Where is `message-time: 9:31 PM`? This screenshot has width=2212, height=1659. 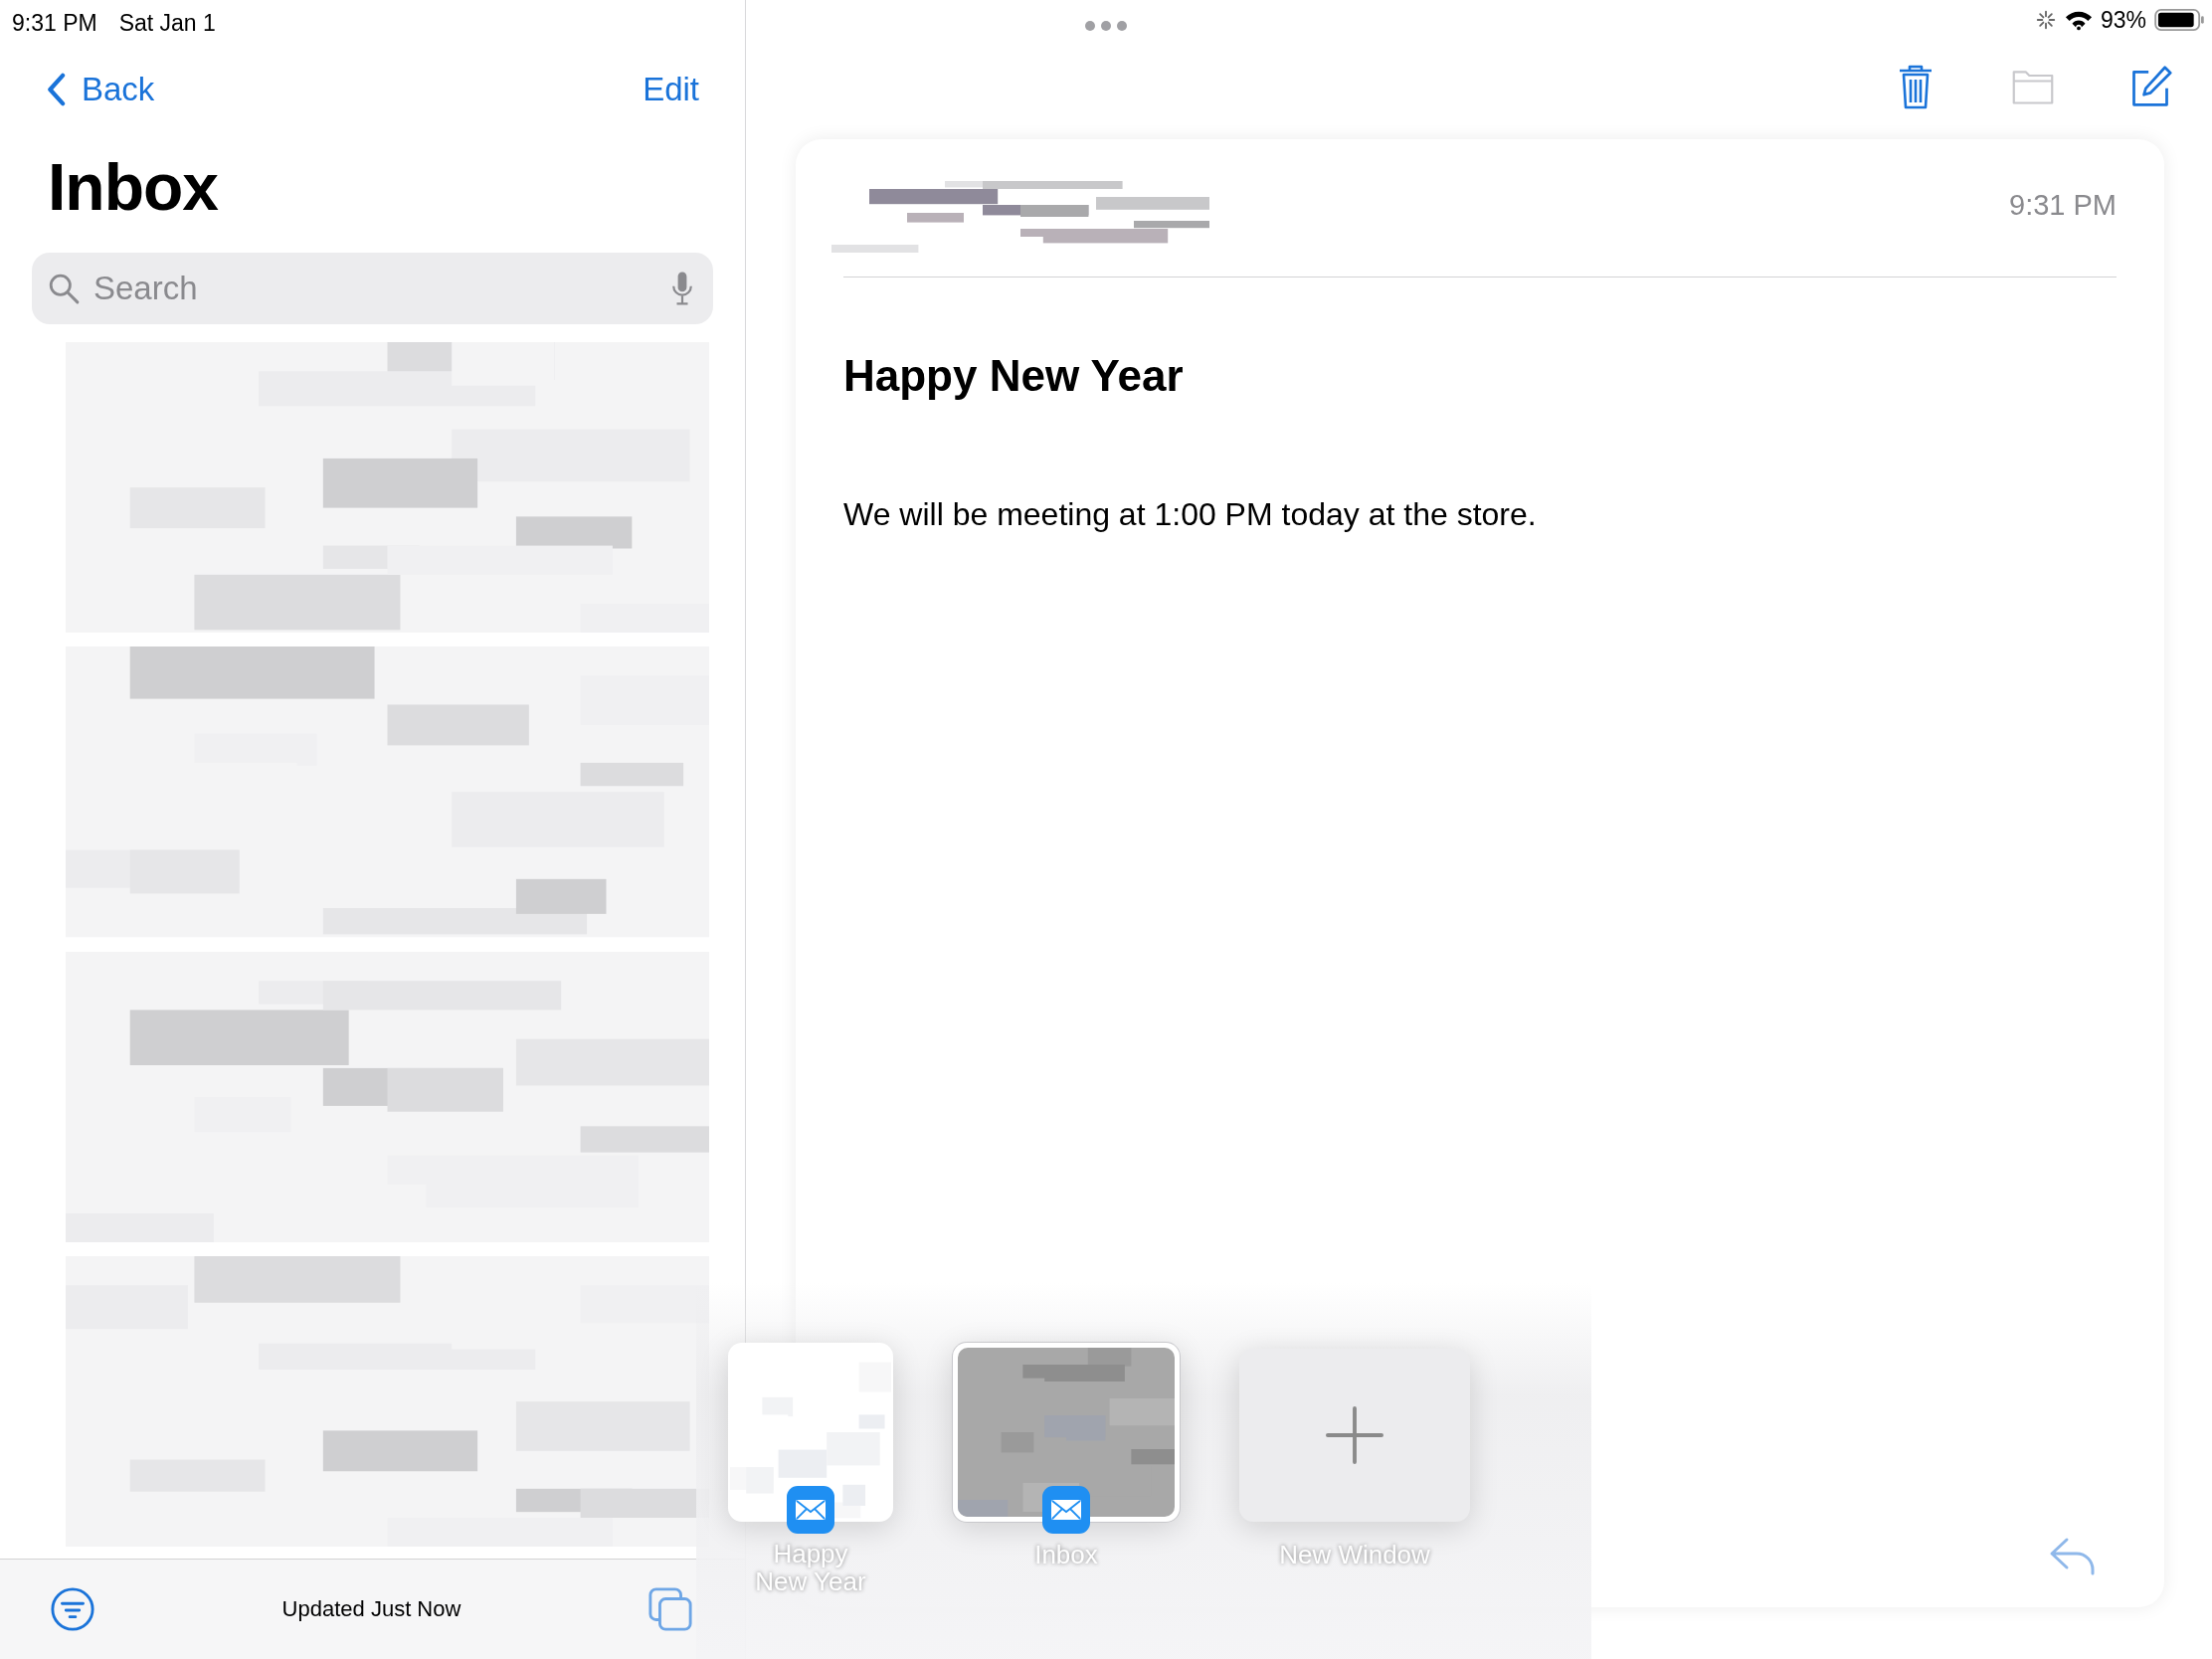
message-time: 9:31 PM is located at coordinates (2063, 205).